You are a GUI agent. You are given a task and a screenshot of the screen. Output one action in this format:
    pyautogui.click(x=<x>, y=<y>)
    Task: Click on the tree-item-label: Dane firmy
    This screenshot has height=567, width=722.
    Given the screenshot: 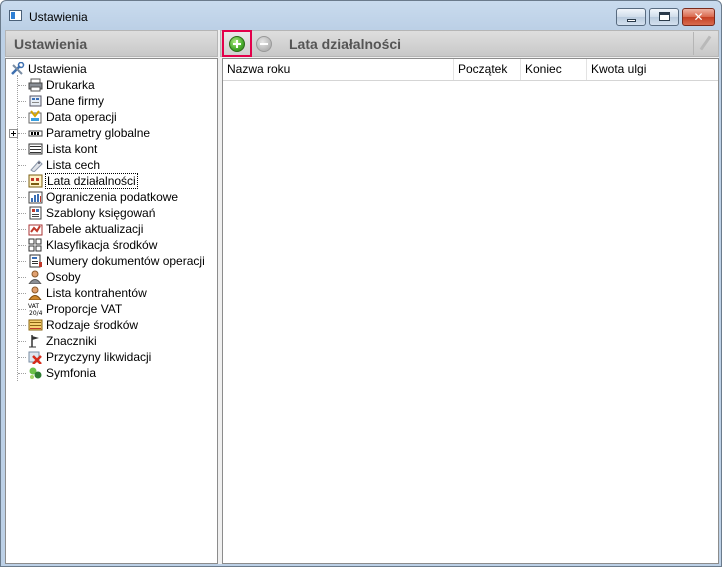 What is the action you would take?
    pyautogui.click(x=75, y=101)
    